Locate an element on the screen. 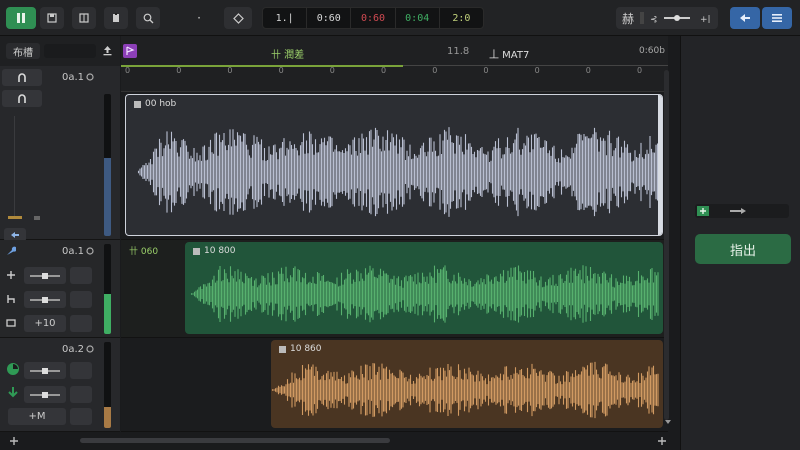 The width and height of the screenshot is (800, 450). panel-search-field is located at coordinates (70, 51).